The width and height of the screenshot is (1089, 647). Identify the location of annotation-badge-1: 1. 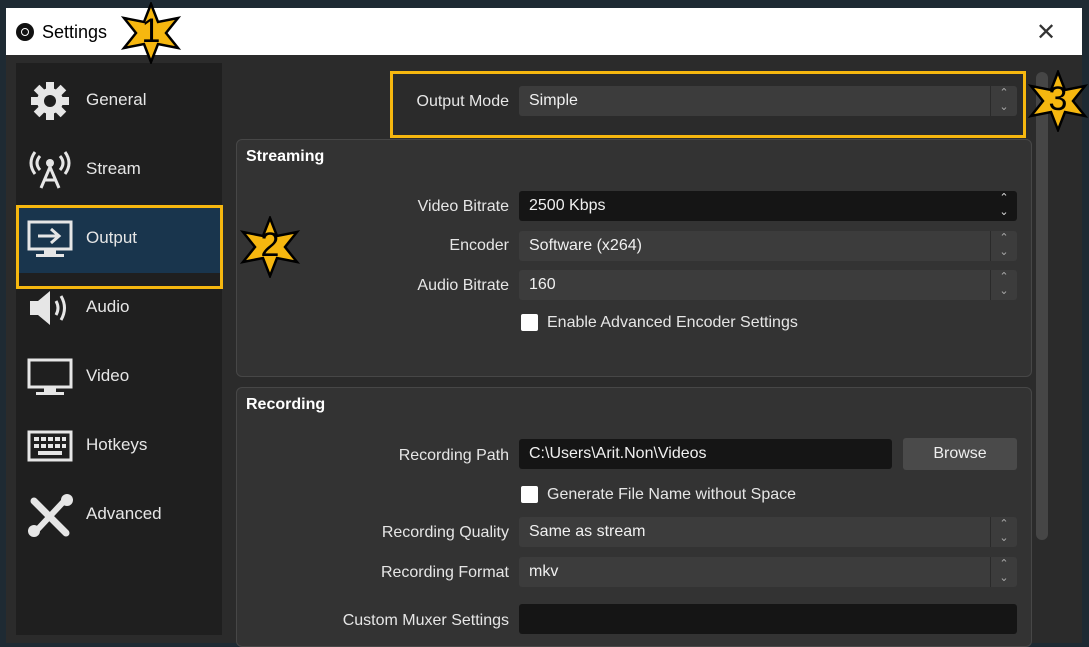
(151, 33).